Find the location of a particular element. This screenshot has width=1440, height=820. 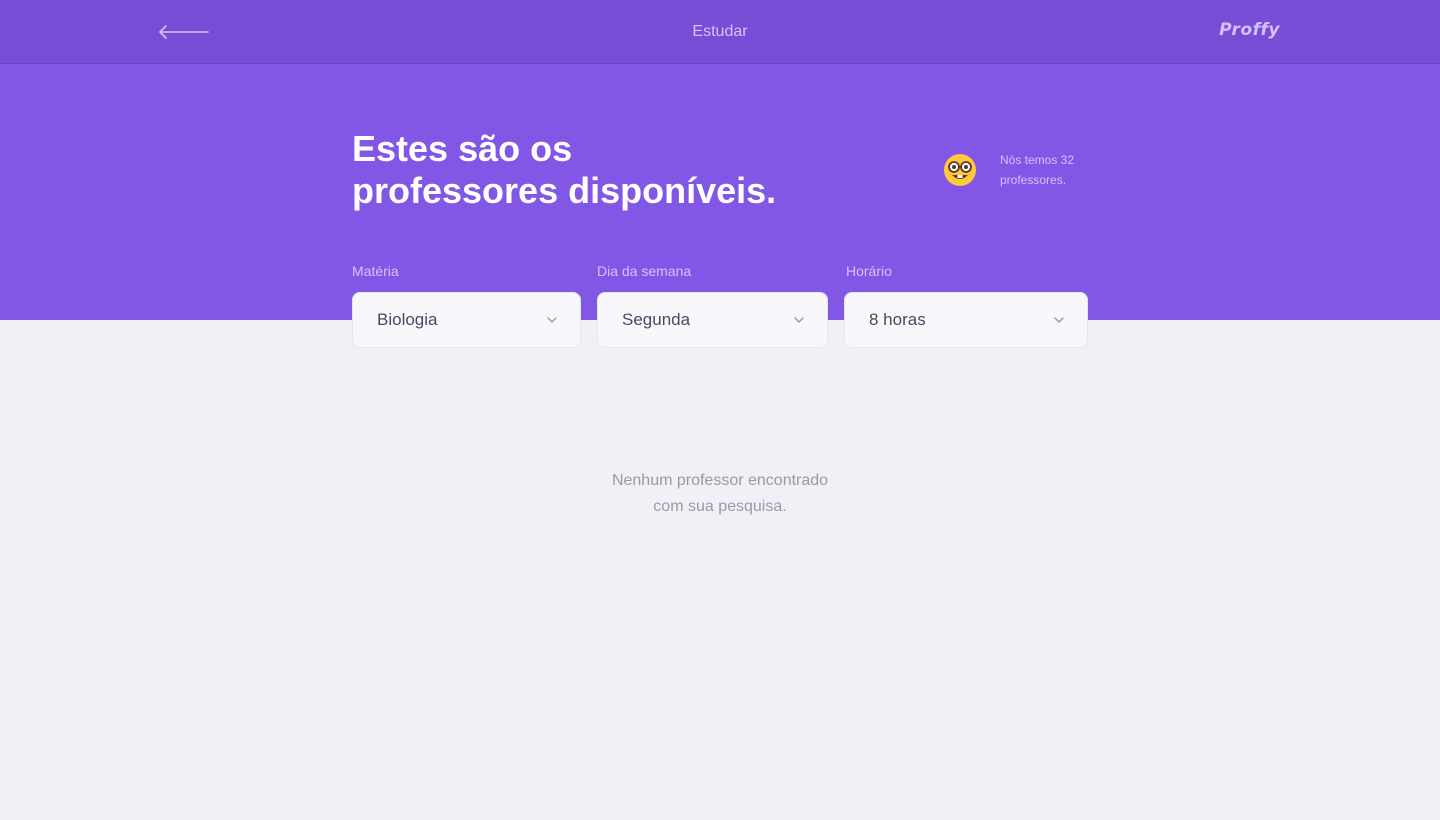

top-bar: Estudar Proffy is located at coordinates (720, 32).